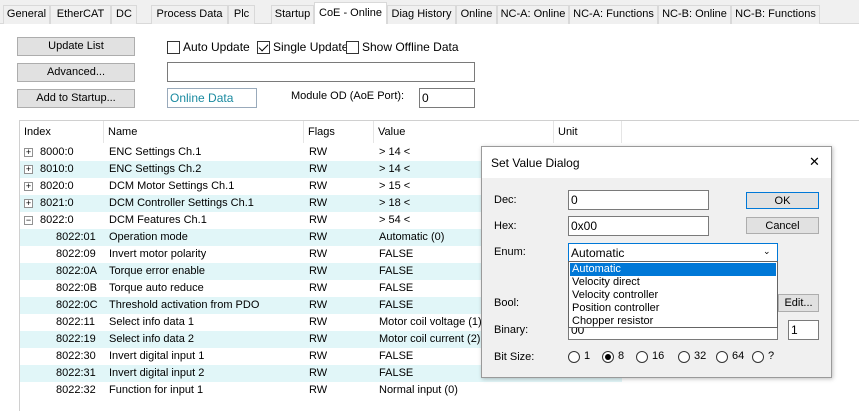 The width and height of the screenshot is (859, 411). What do you see at coordinates (80, 14) in the screenshot?
I see `tab-ethercat: EtherCAT` at bounding box center [80, 14].